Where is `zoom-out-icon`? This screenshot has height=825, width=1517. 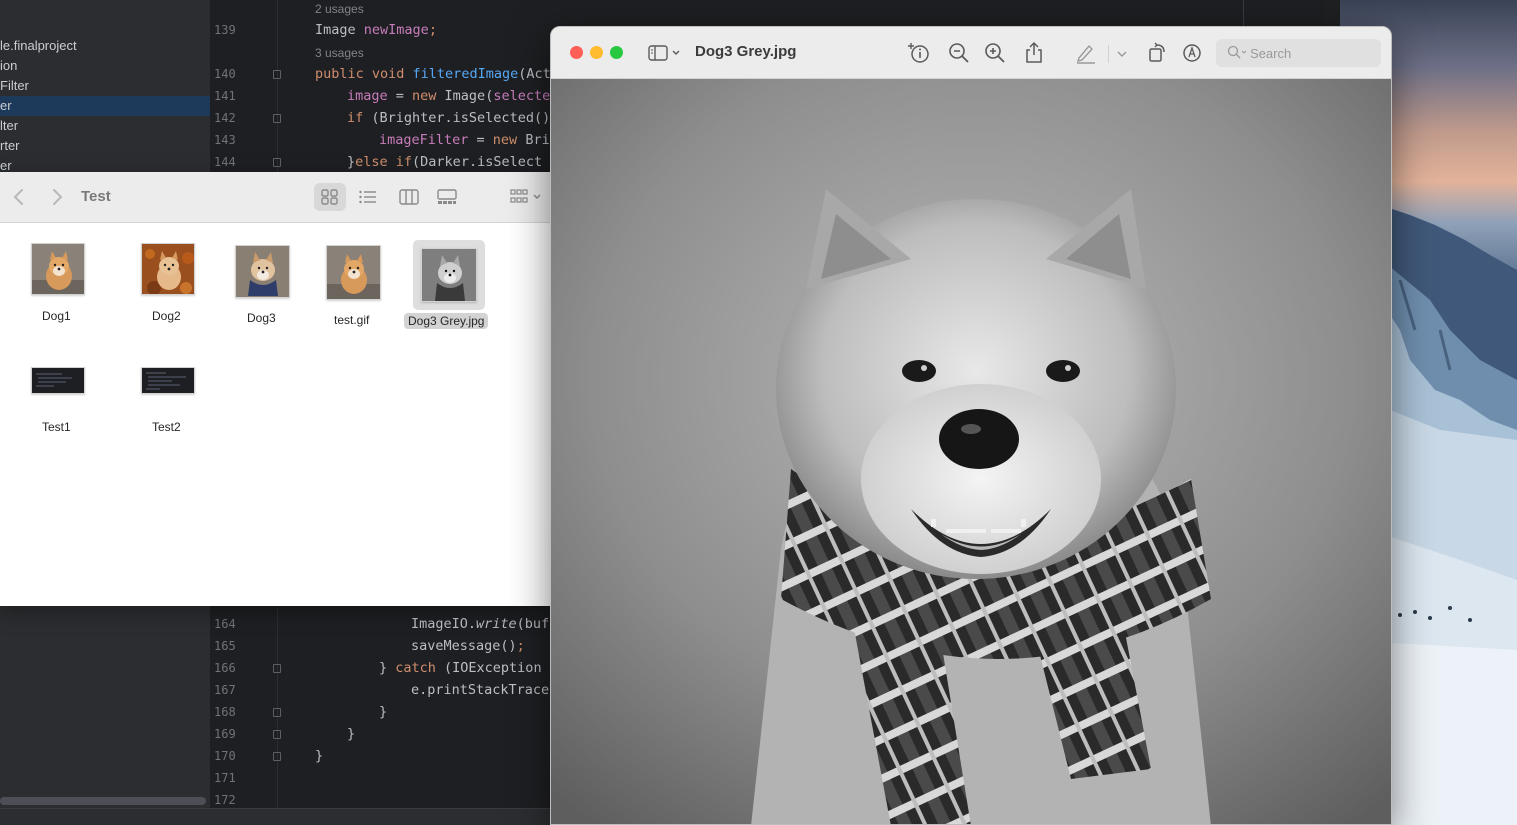 zoom-out-icon is located at coordinates (959, 53).